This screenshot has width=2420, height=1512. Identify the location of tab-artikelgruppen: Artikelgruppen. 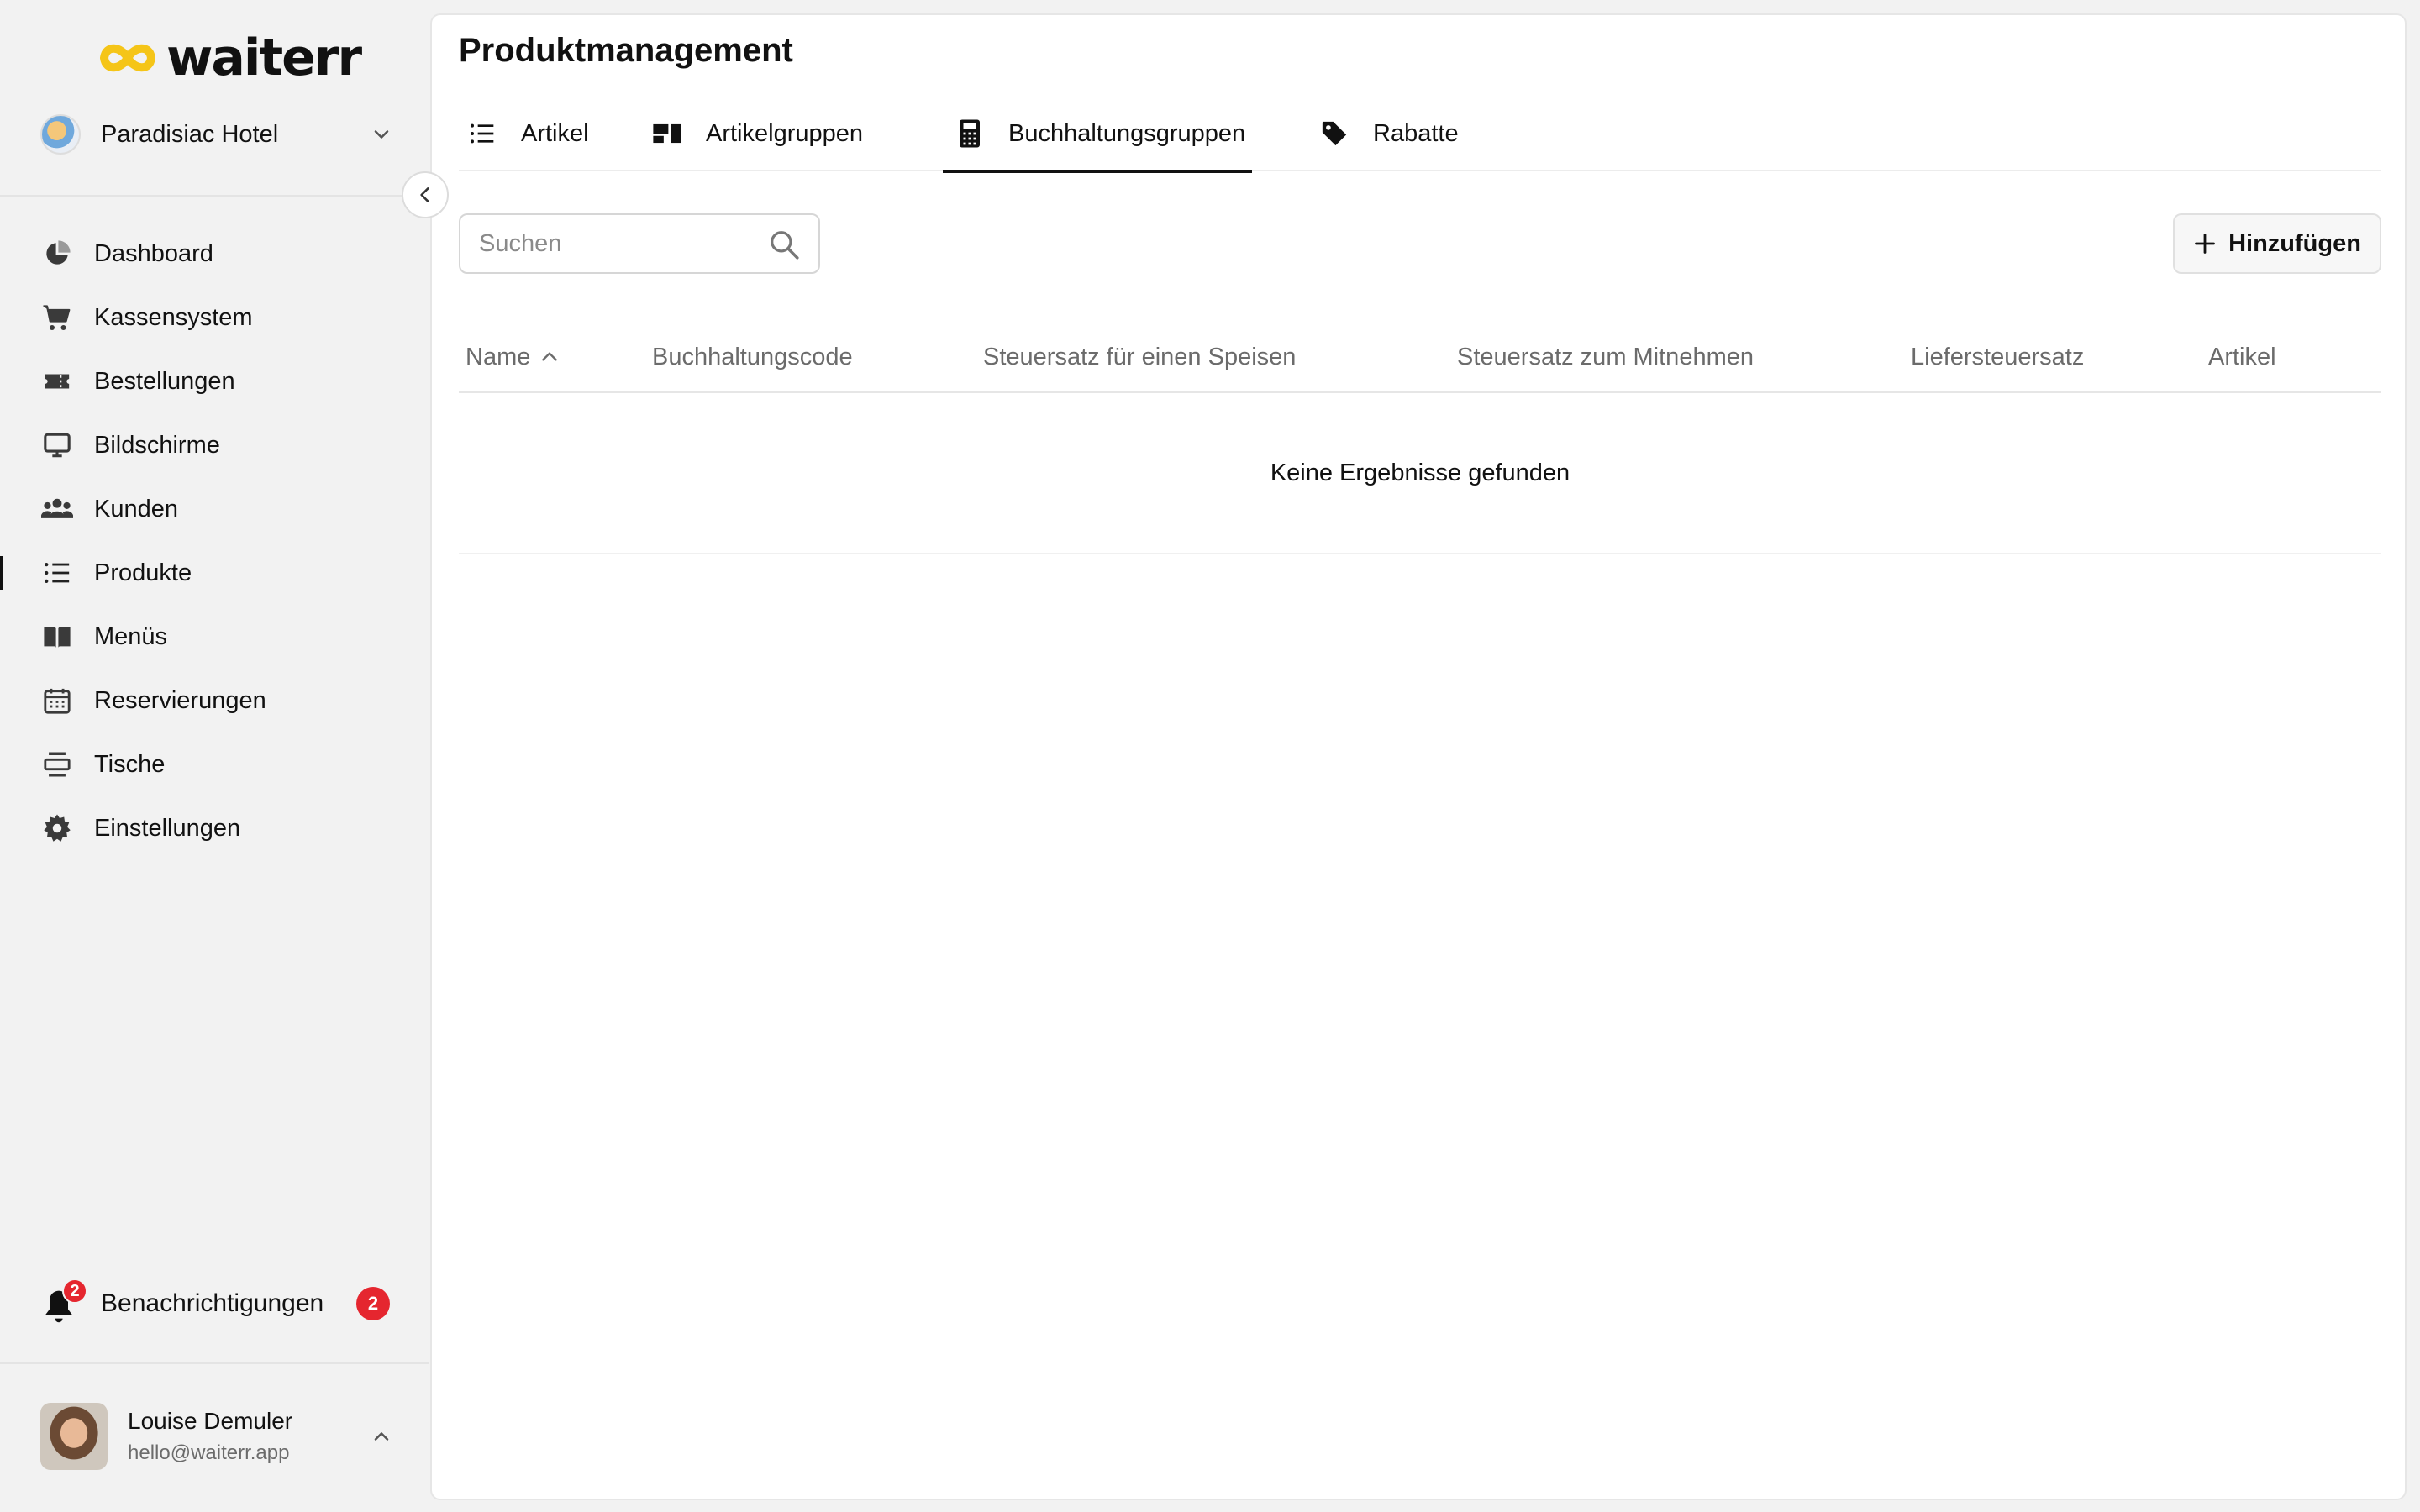
(757, 133).